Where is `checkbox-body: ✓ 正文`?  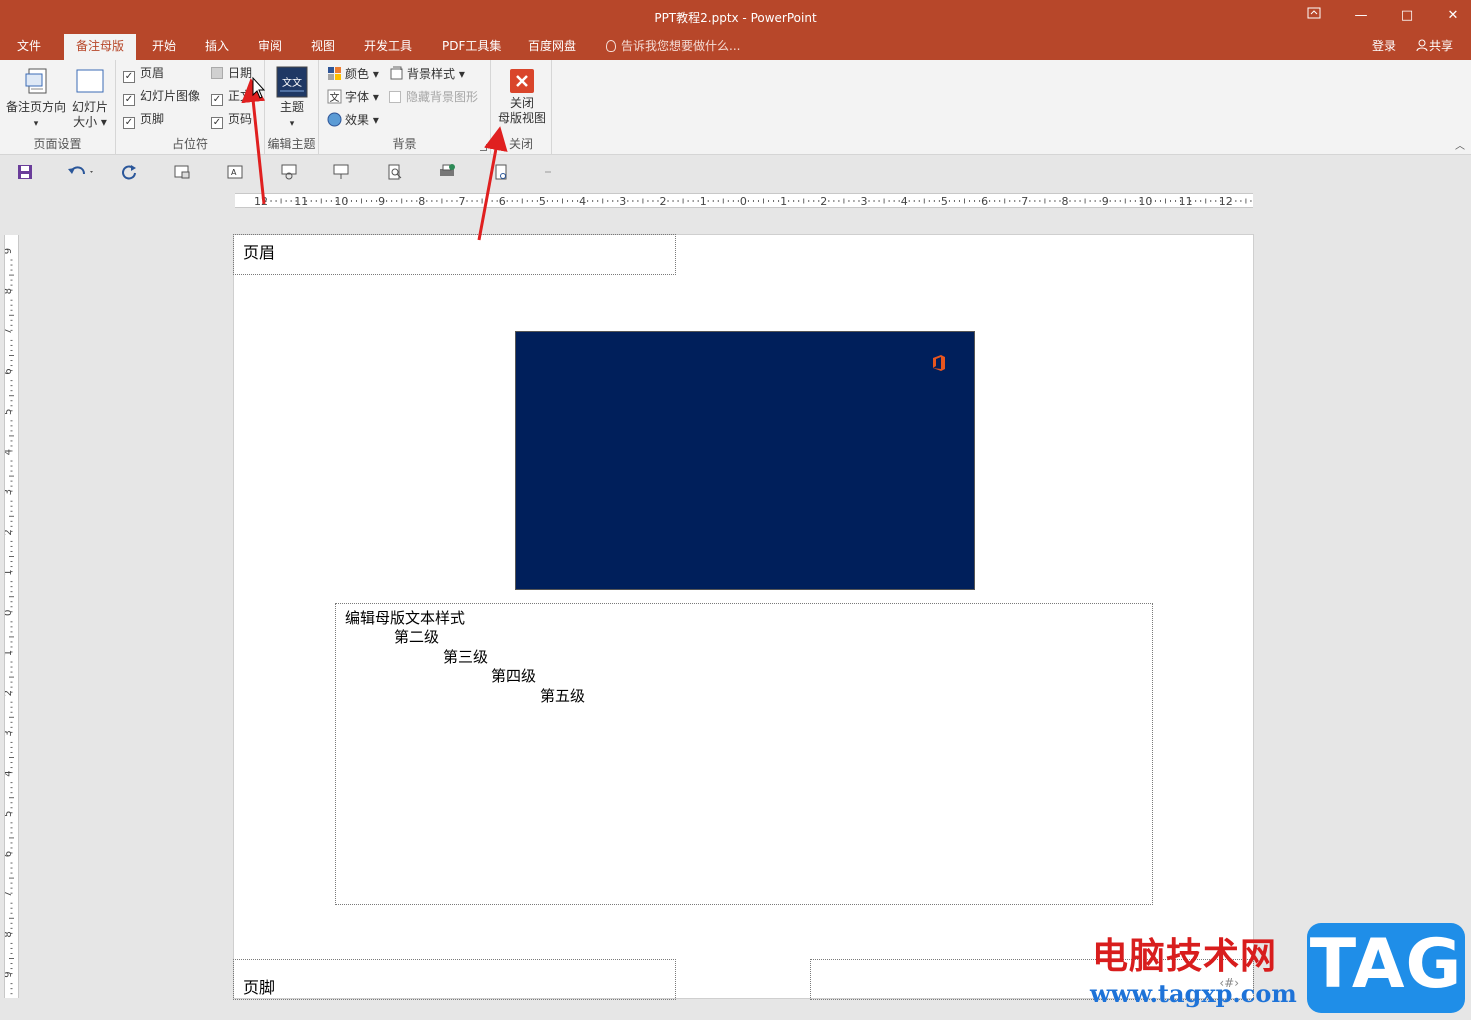 checkbox-body: ✓ 正文 is located at coordinates (231, 96).